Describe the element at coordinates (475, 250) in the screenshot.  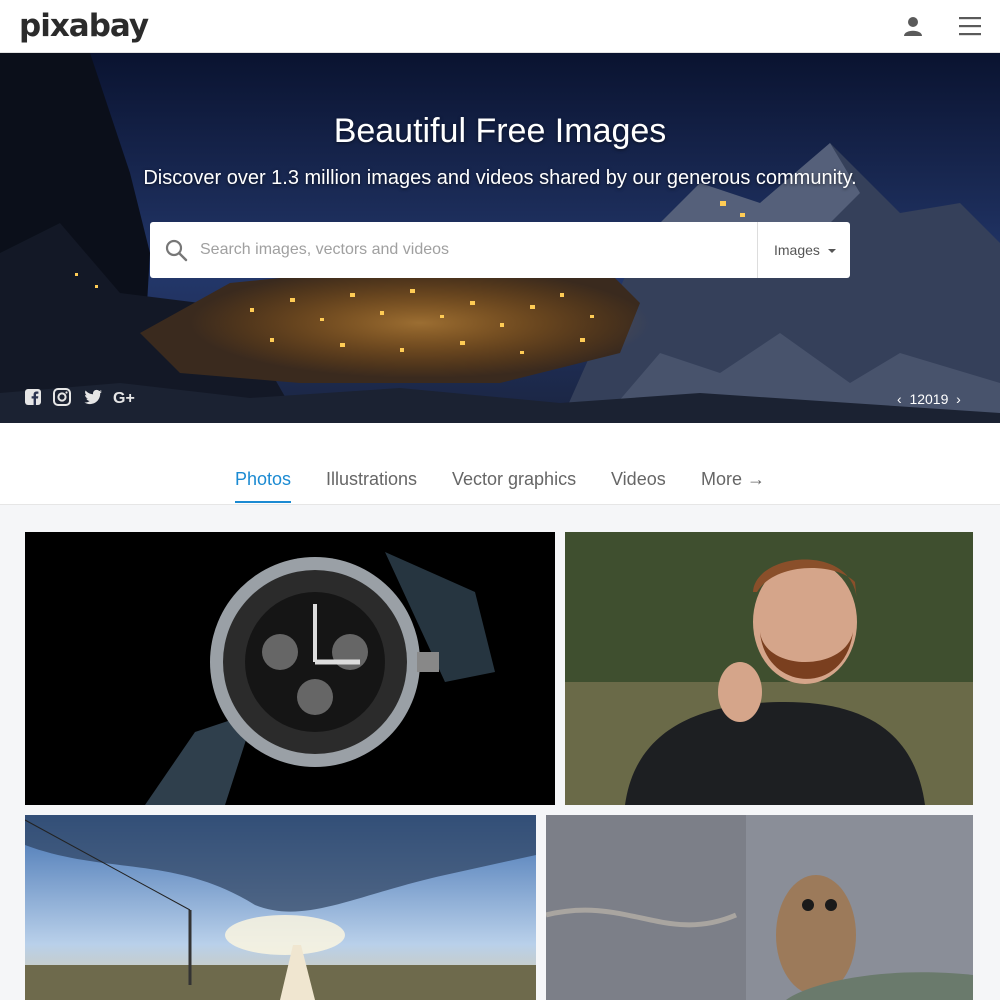
I see `search-input` at that location.